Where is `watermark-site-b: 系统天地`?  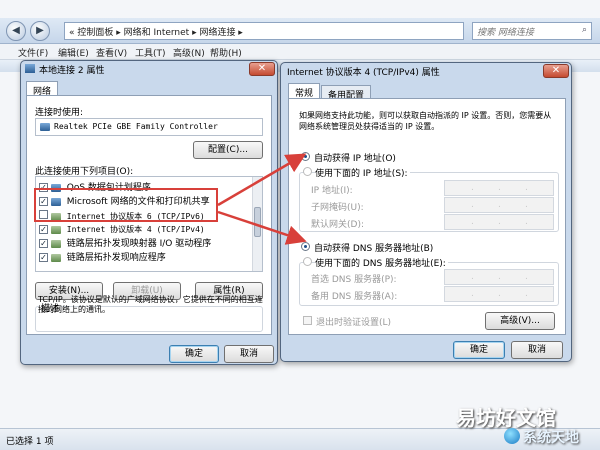 watermark-site-b: 系统天地 is located at coordinates (551, 438).